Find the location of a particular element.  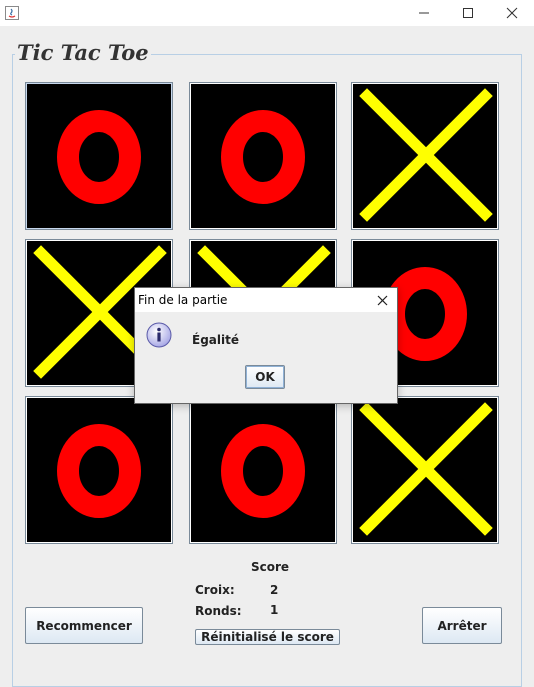

maximize-button is located at coordinates (468, 13).